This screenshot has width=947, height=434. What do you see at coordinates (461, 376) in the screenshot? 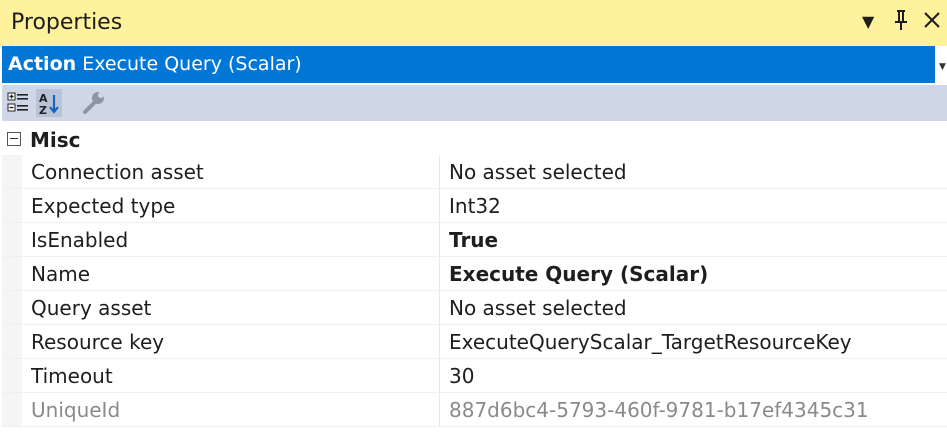
I see `property-value: 30` at bounding box center [461, 376].